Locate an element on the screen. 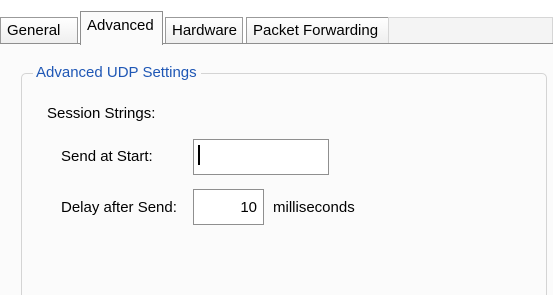 The width and height of the screenshot is (553, 295). tab-hardware-label: Hardware is located at coordinates (205, 30).